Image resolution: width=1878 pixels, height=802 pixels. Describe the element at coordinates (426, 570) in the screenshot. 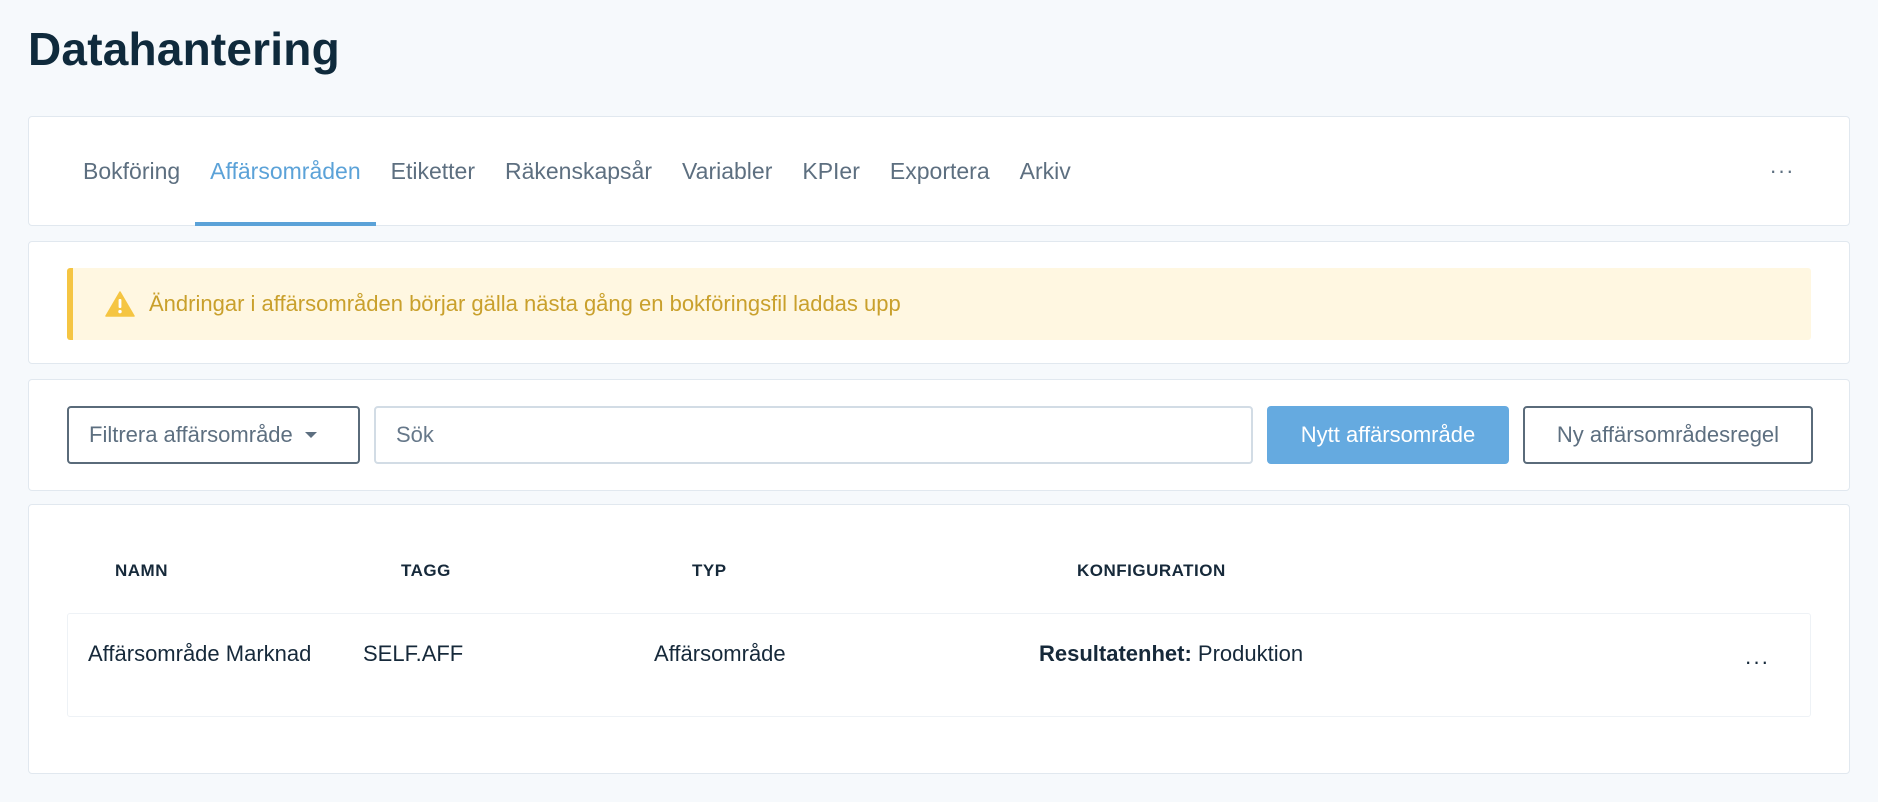

I see `column-header-tag: TAGG` at that location.